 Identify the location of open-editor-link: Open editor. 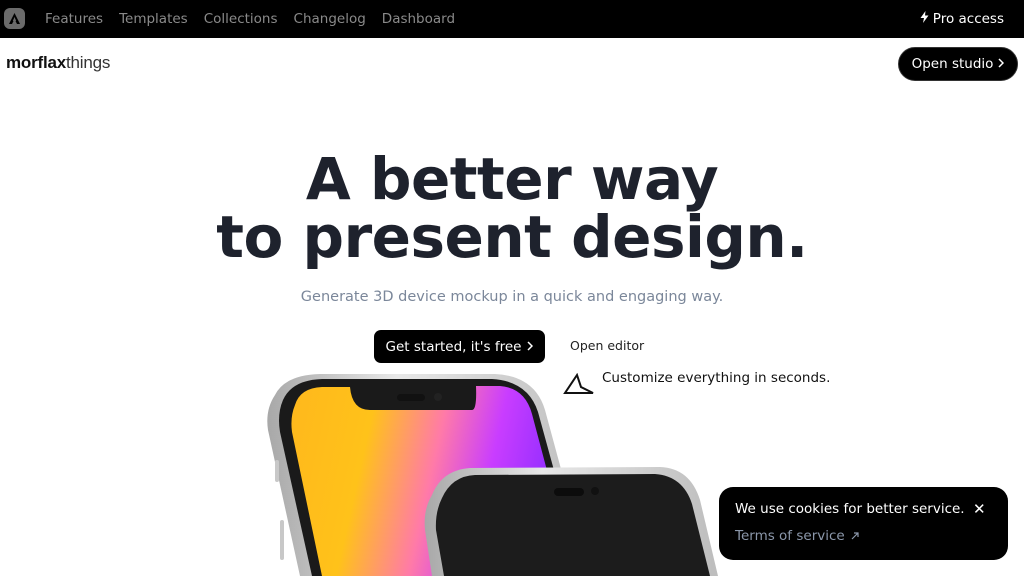
(607, 345).